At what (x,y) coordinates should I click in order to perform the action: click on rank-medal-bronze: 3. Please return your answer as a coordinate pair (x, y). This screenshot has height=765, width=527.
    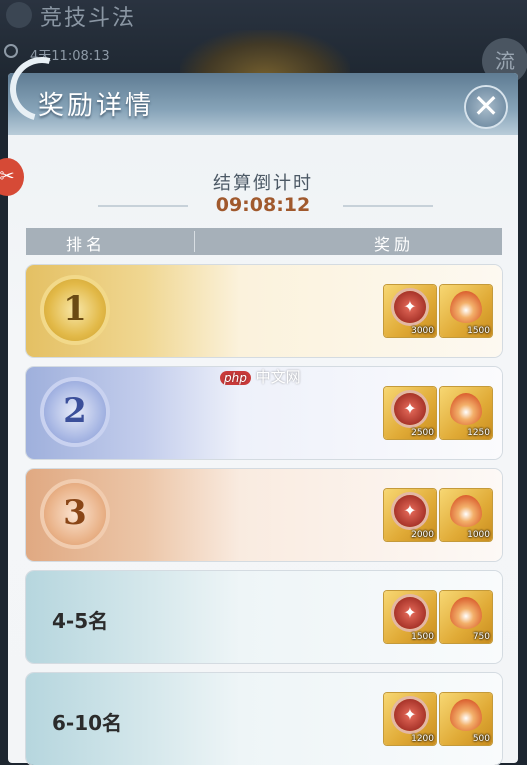
    Looking at the image, I should click on (75, 514).